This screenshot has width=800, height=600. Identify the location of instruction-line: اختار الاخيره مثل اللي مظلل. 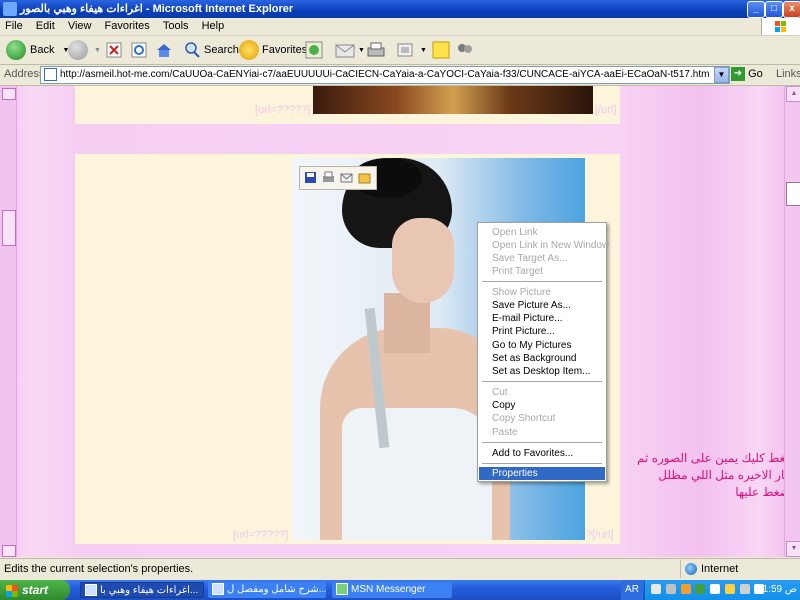
(728, 475).